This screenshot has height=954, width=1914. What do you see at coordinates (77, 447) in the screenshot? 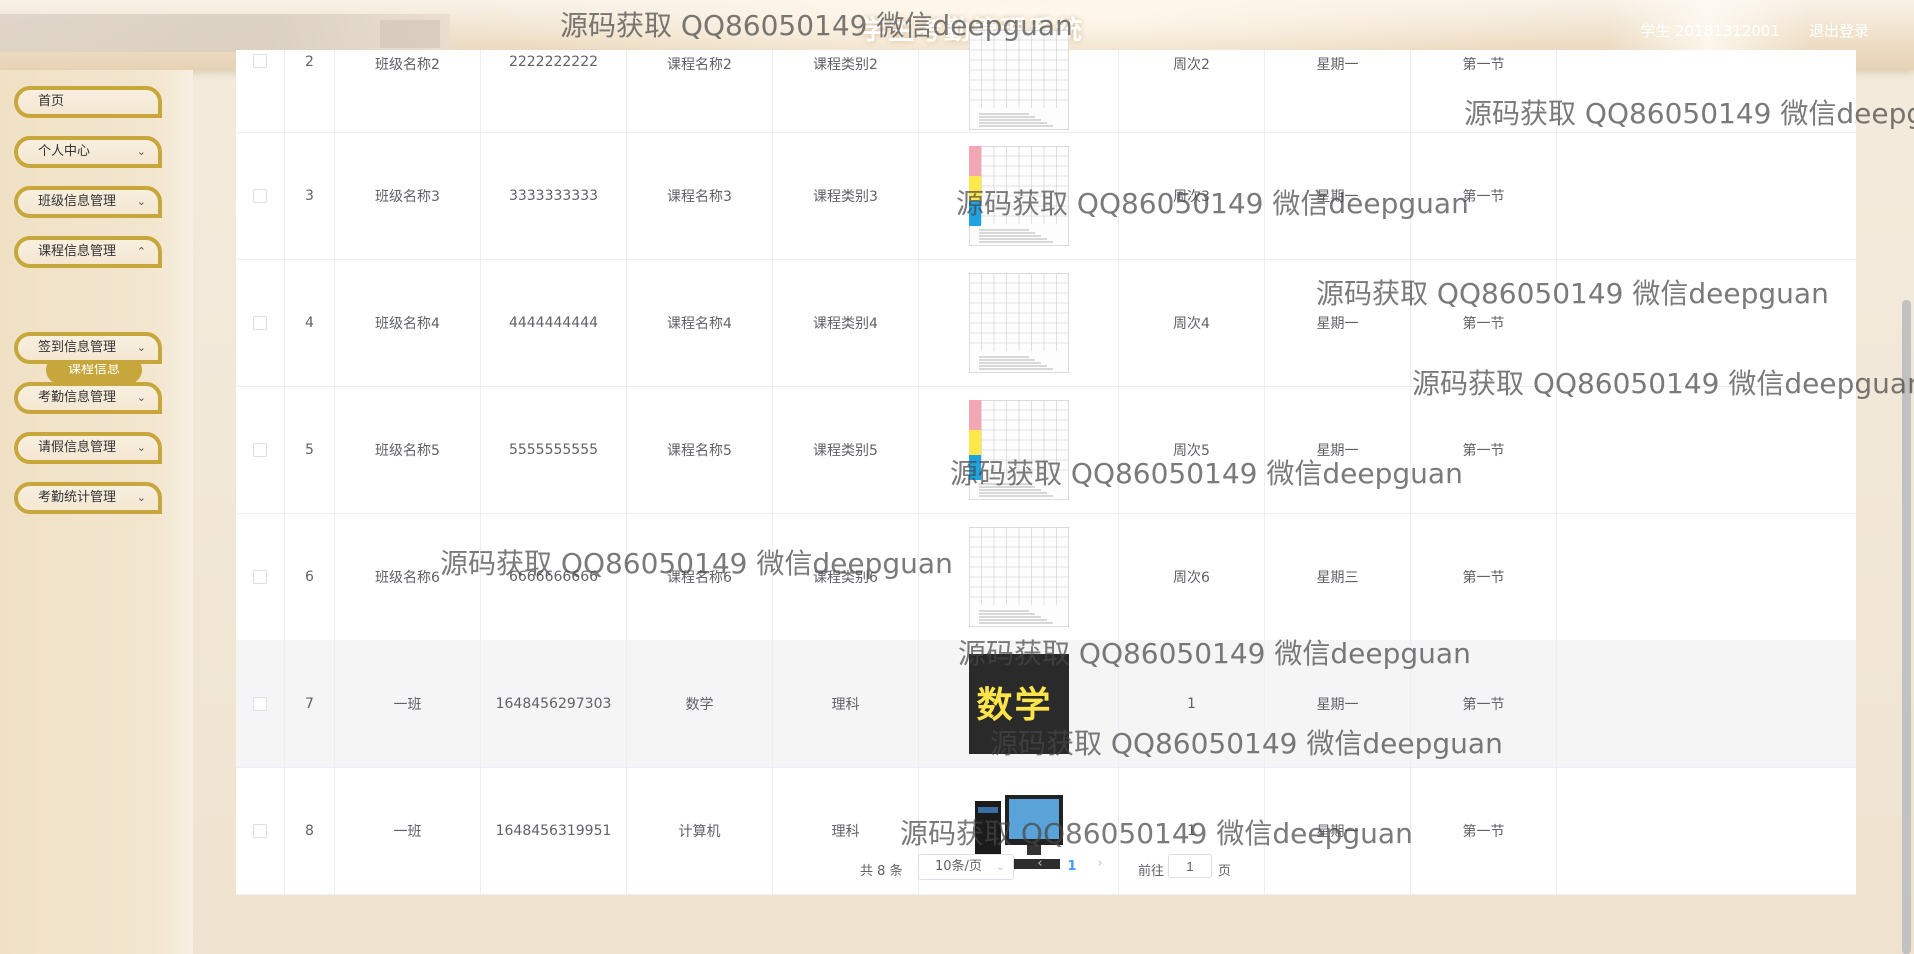
I see `sidebar-item-label: 请假信息管理` at bounding box center [77, 447].